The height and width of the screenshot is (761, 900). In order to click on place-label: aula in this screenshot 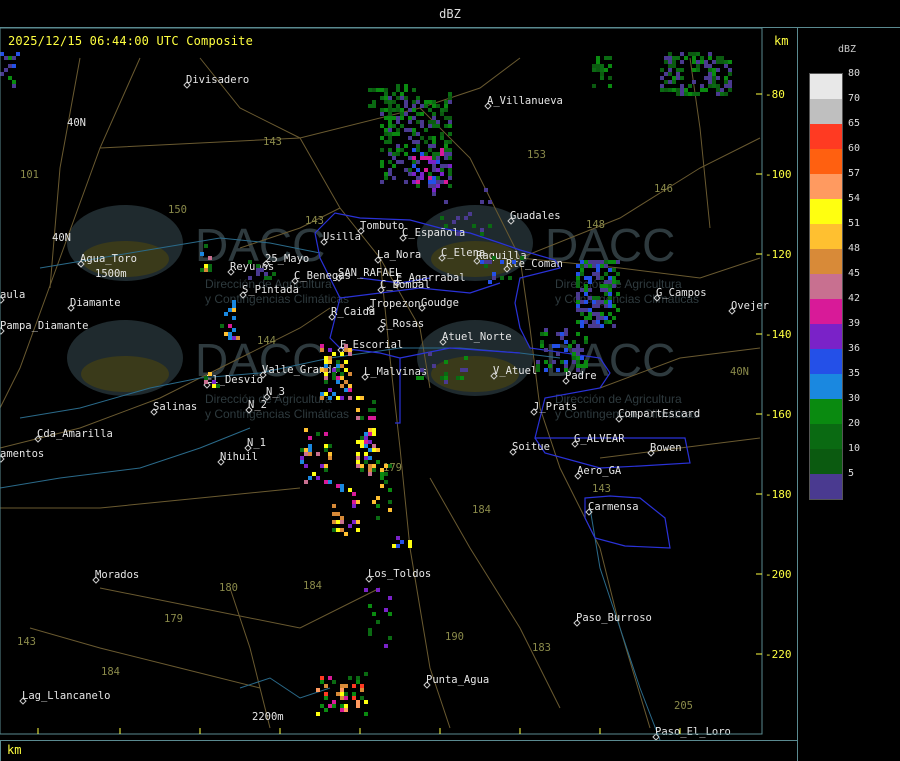, I will do `click(12, 295)`.